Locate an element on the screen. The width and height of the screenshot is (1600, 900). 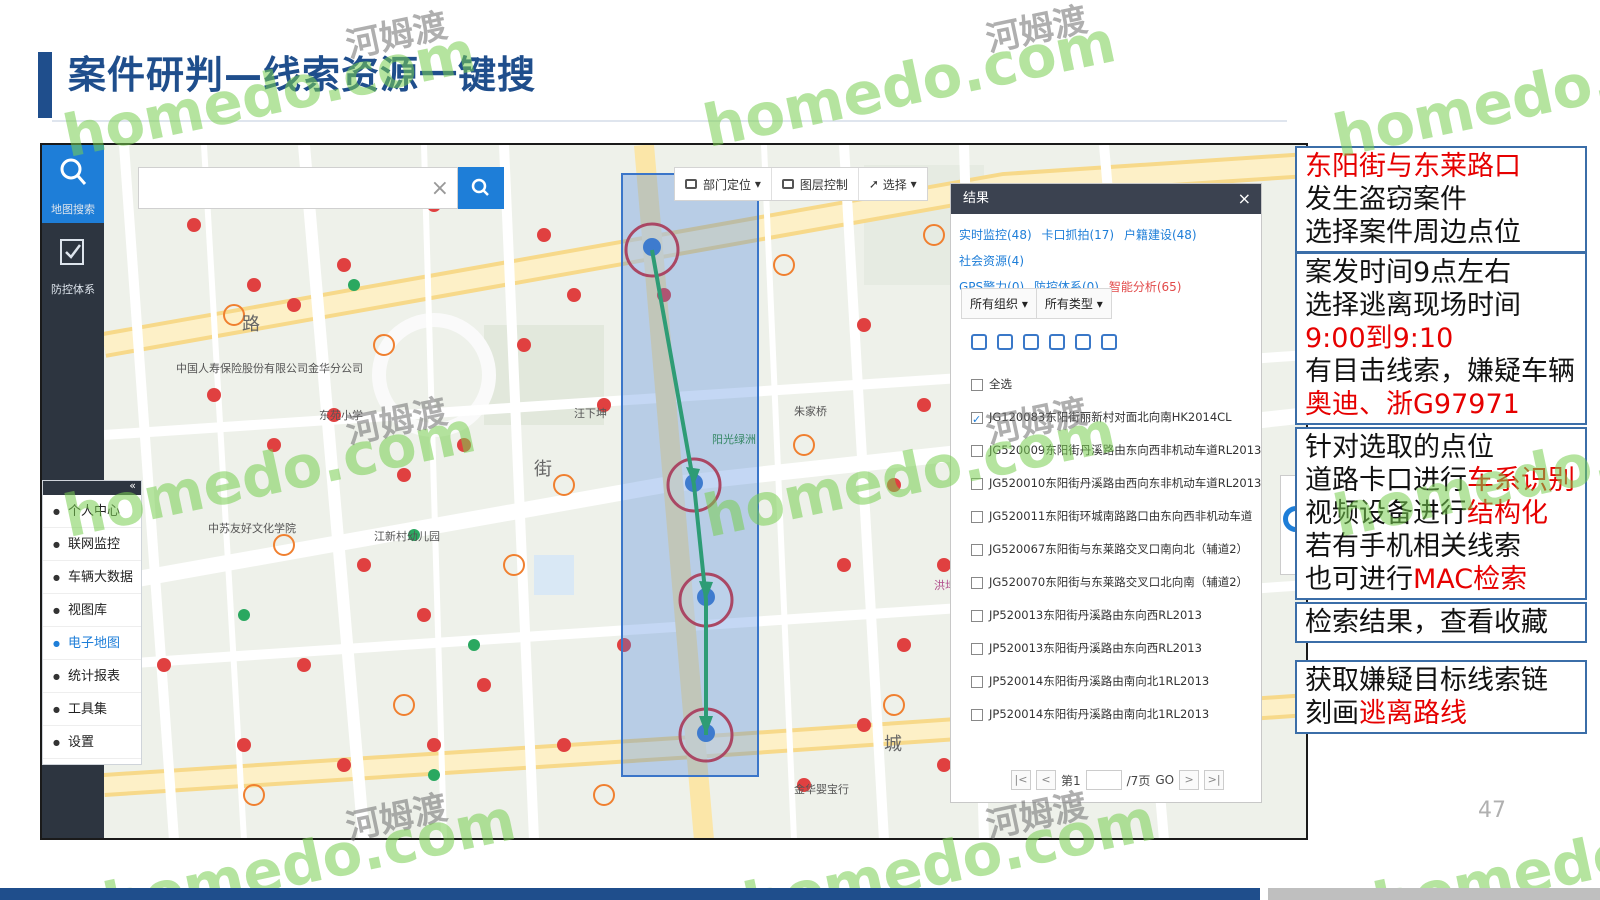
tab-checkpoint-capture: 卡口抓拍(17) is located at coordinates (1077, 235).